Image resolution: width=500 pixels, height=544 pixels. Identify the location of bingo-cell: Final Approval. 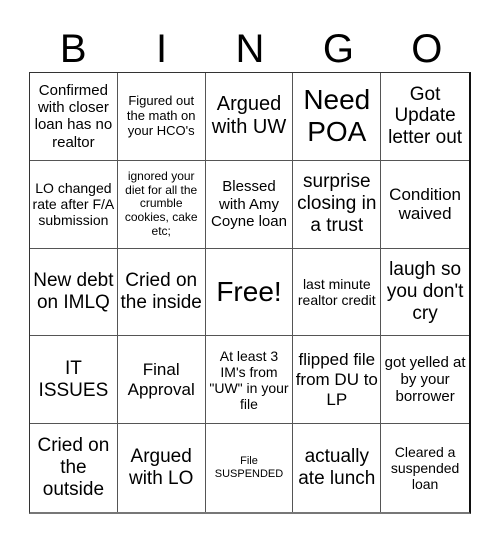
(161, 380).